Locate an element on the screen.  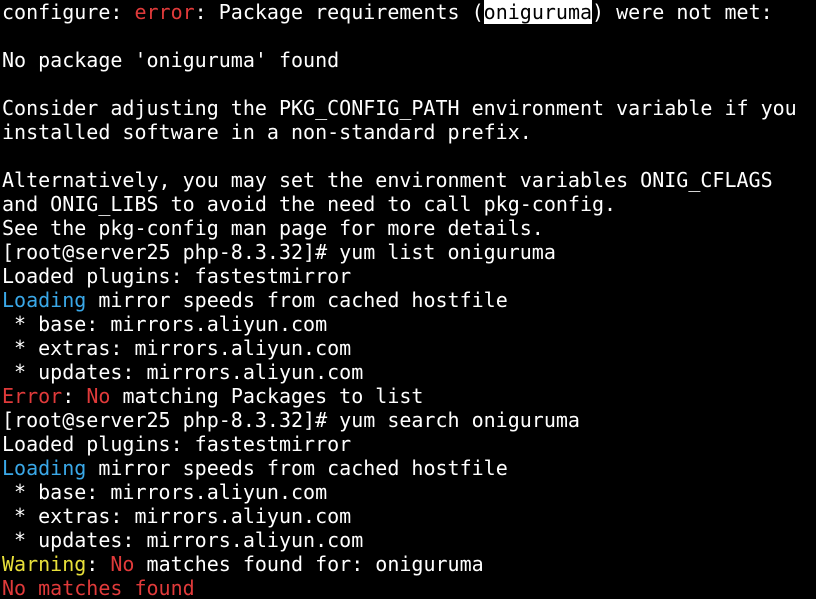
terminal-line: Error: No matching Packages to list is located at coordinates (409, 396).